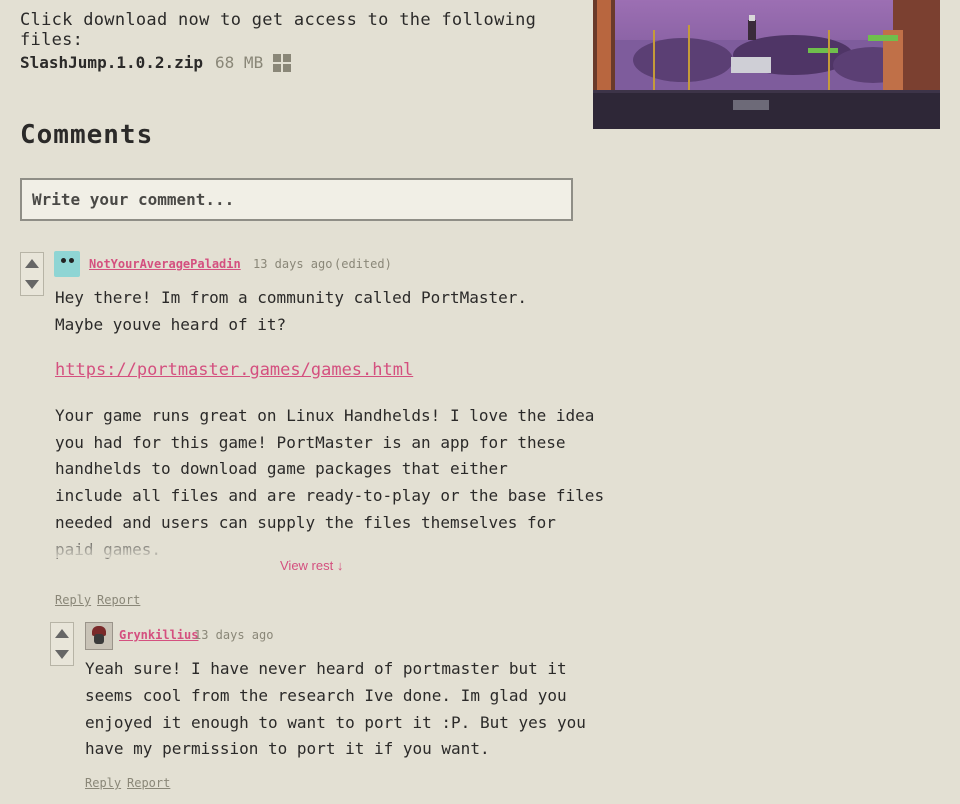 The image size is (960, 804). Describe the element at coordinates (314, 544) in the screenshot. I see `text-fade` at that location.